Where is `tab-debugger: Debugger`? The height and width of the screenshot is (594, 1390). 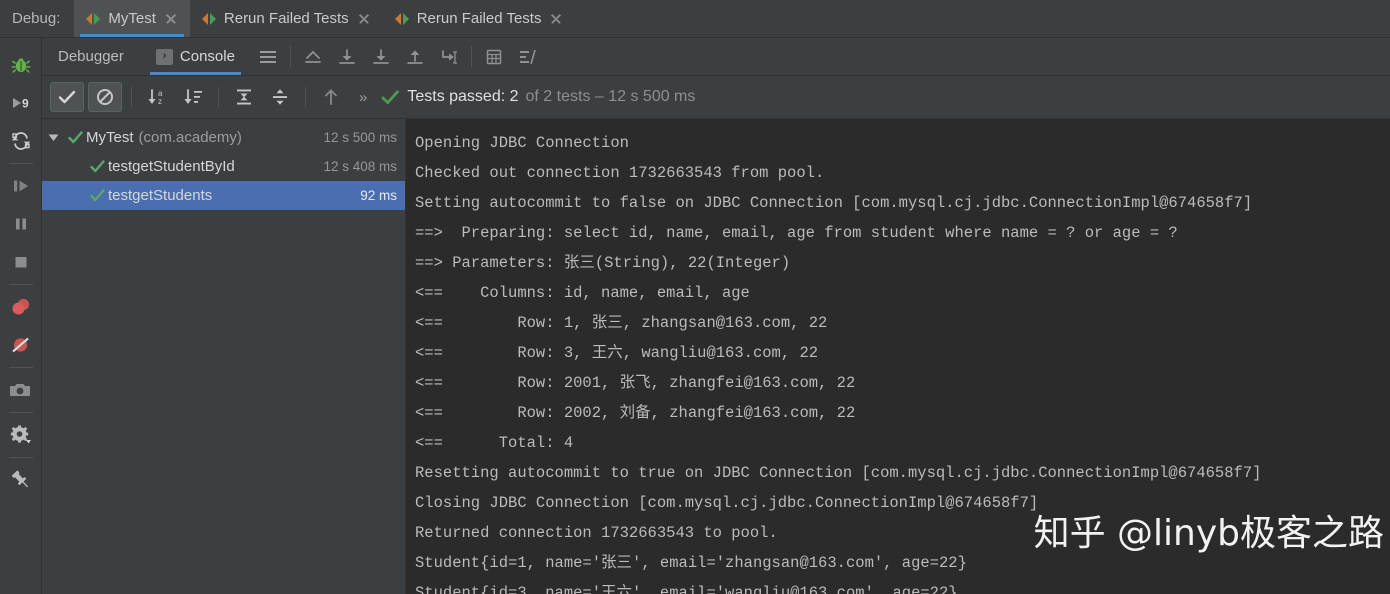 tab-debugger: Debugger is located at coordinates (91, 56).